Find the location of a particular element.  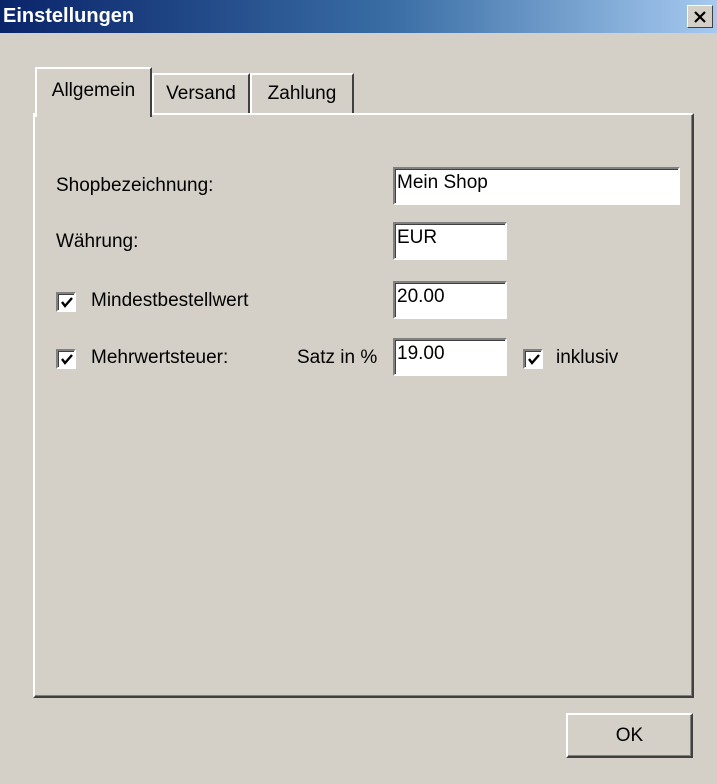

close-icon is located at coordinates (700, 16).